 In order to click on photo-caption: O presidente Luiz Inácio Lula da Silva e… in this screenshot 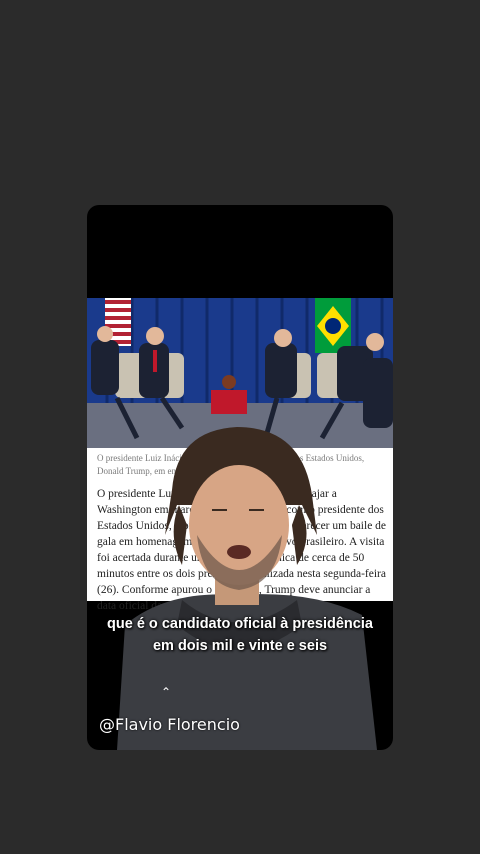, I will do `click(231, 464)`.